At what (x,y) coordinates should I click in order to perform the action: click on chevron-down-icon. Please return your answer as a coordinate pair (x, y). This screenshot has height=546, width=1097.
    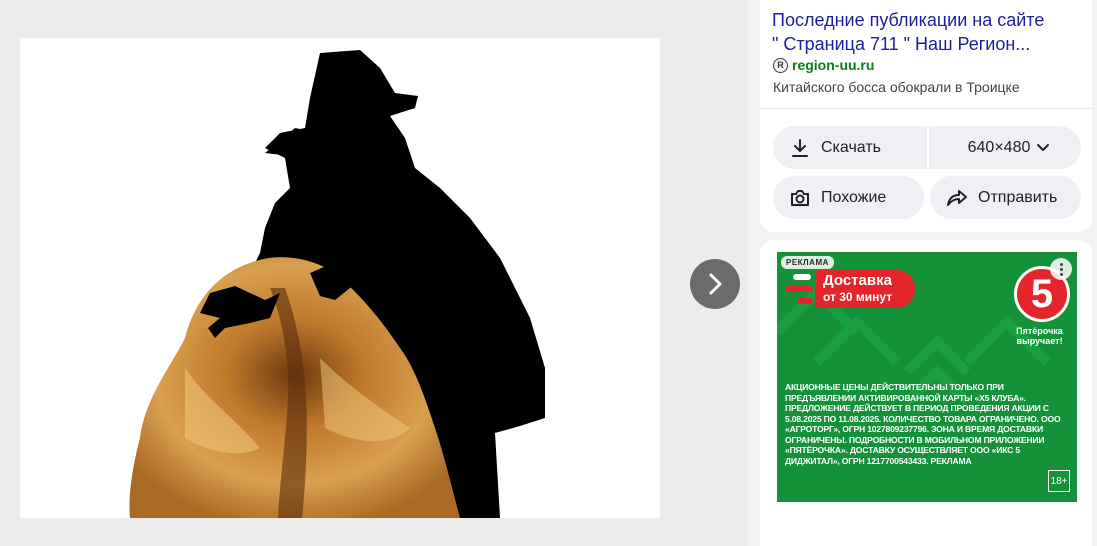
    Looking at the image, I should click on (1043, 148).